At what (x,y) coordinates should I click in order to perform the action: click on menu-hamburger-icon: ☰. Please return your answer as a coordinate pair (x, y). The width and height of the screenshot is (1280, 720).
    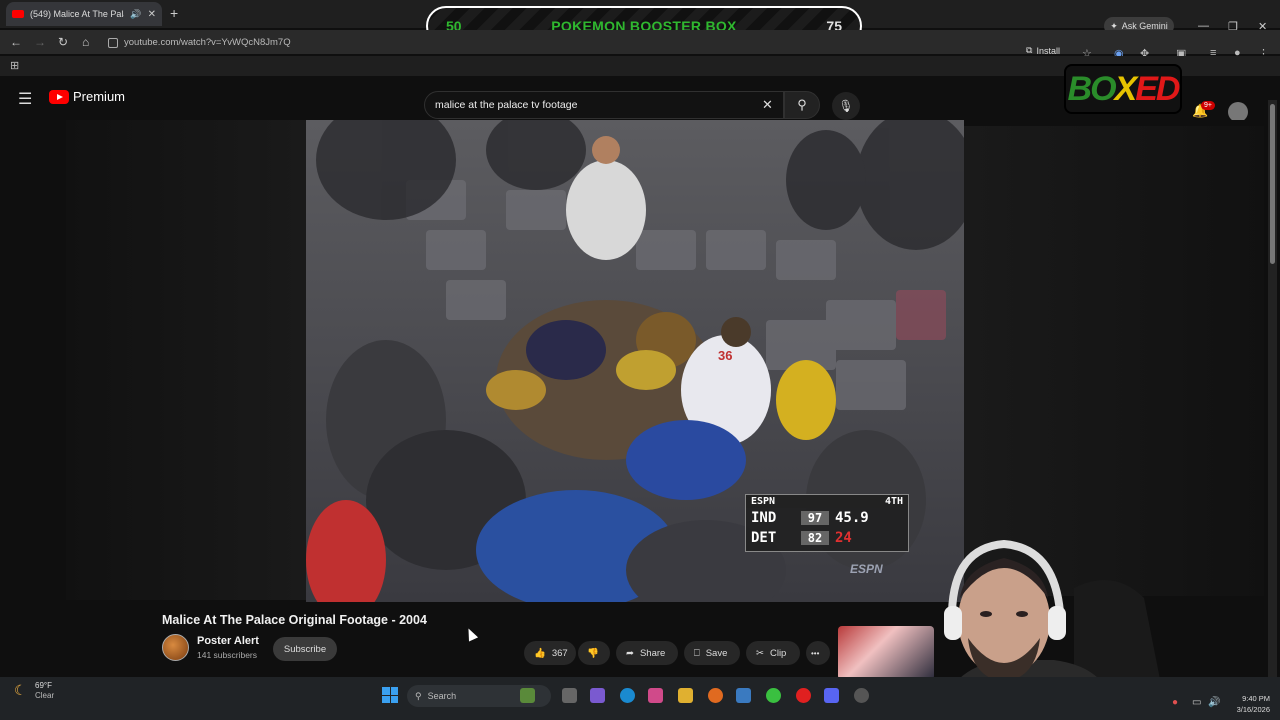
    Looking at the image, I should click on (25, 99).